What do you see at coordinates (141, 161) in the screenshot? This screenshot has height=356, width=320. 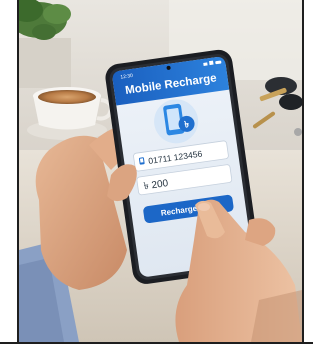 I see `user-icon` at bounding box center [141, 161].